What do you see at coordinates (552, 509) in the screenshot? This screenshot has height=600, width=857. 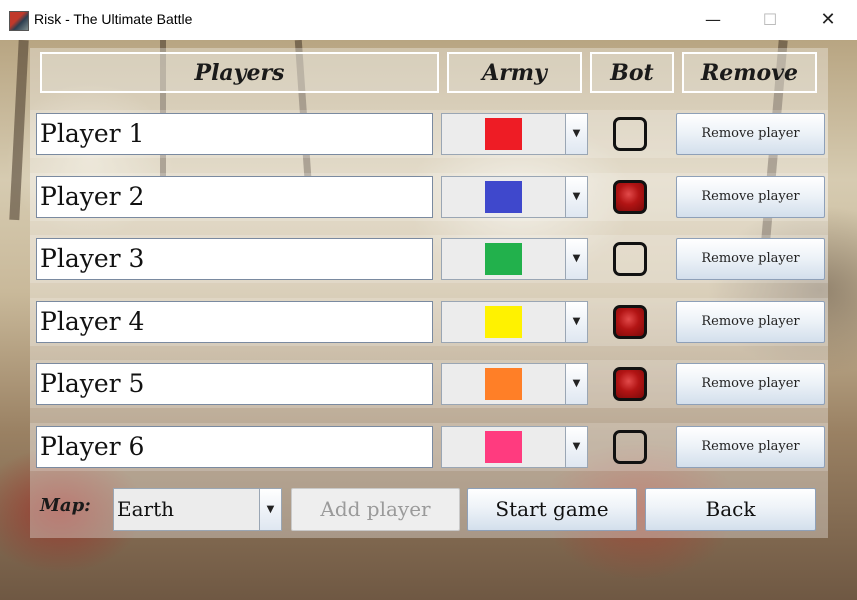 I see `start-game-button: Start game` at bounding box center [552, 509].